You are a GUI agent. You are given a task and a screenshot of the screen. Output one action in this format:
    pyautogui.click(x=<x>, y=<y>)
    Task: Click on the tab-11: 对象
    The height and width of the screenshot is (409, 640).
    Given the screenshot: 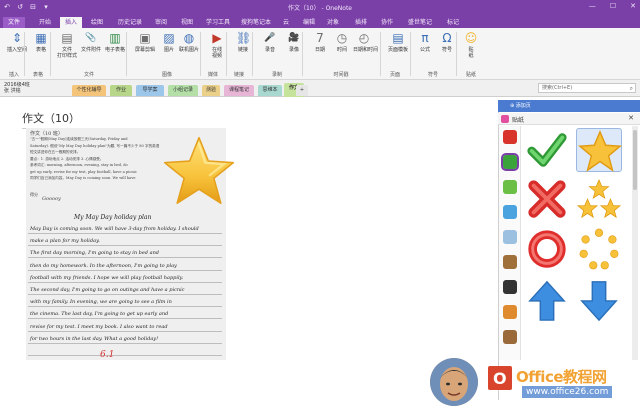 What is the action you would take?
    pyautogui.click(x=333, y=22)
    